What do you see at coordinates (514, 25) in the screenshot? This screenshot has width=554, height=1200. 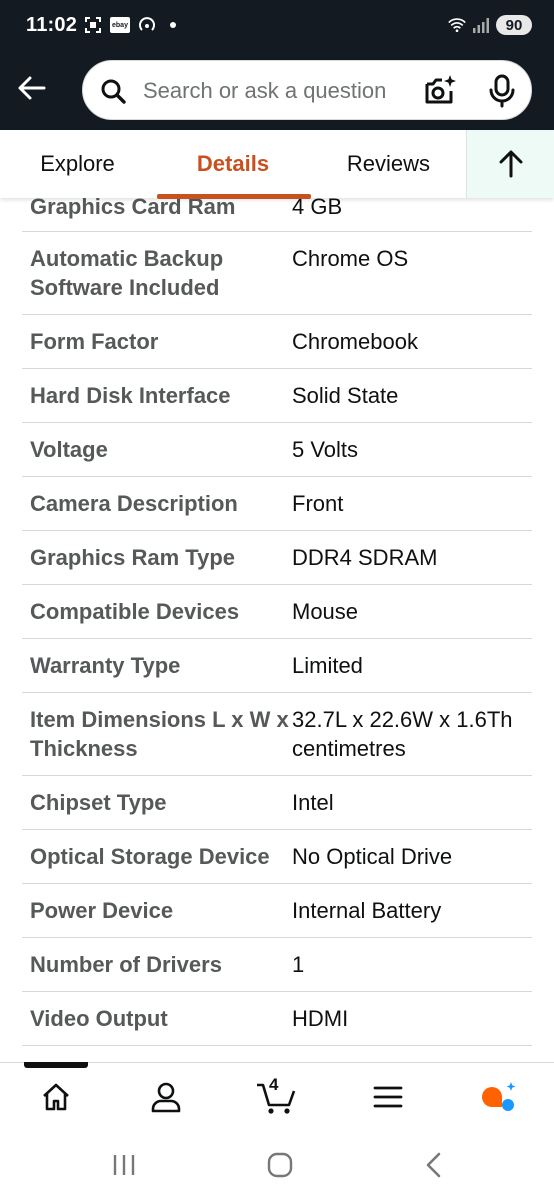 I see `battery-indicator: 90` at bounding box center [514, 25].